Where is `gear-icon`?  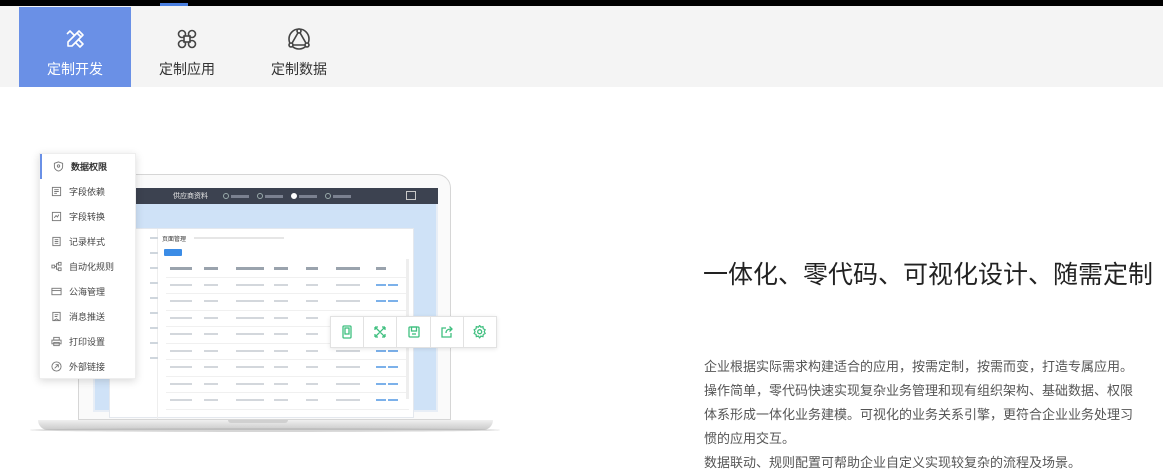 gear-icon is located at coordinates (479, 332).